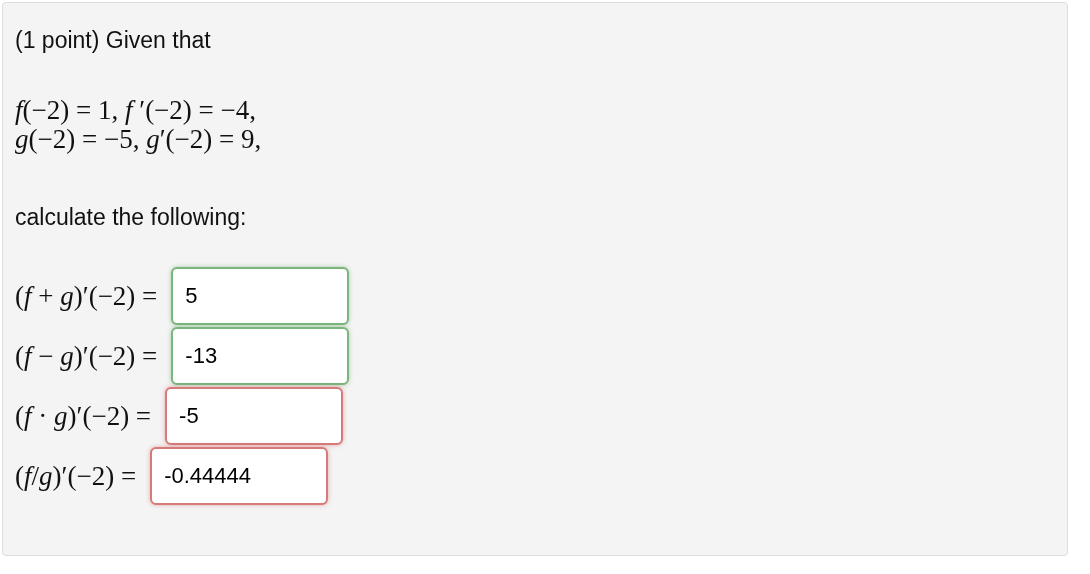 This screenshot has height=574, width=1090. I want to click on problem-intro: (1 point) Given that, so click(113, 40).